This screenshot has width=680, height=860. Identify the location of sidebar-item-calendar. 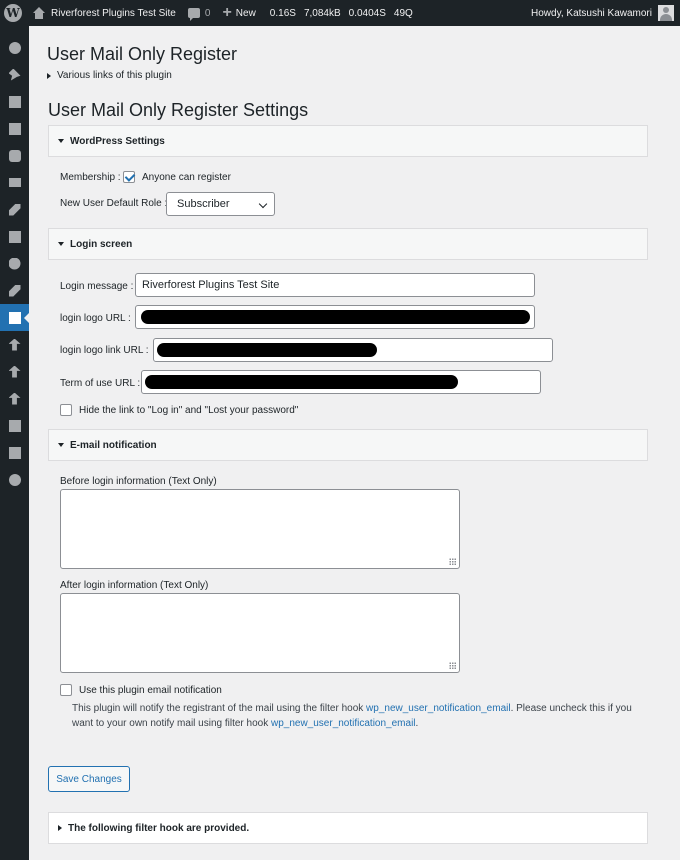
(14, 452).